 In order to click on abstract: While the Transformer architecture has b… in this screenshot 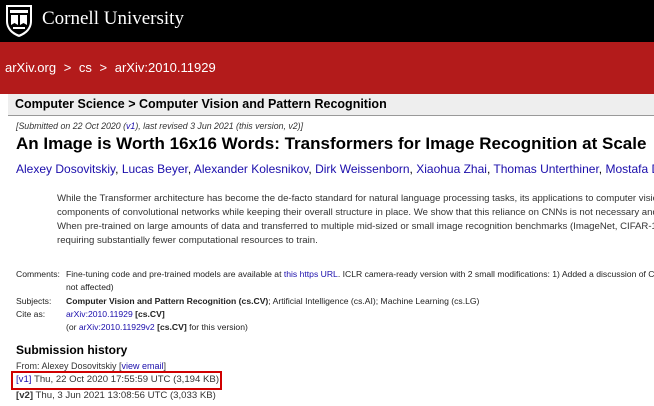, I will do `click(355, 220)`.